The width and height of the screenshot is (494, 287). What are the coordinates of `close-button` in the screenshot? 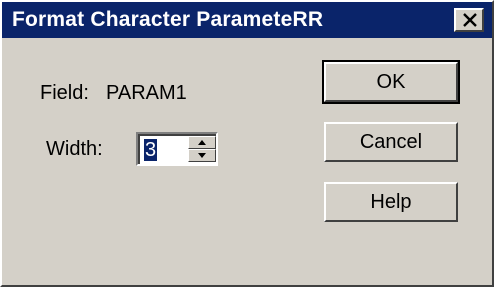 It's located at (469, 20).